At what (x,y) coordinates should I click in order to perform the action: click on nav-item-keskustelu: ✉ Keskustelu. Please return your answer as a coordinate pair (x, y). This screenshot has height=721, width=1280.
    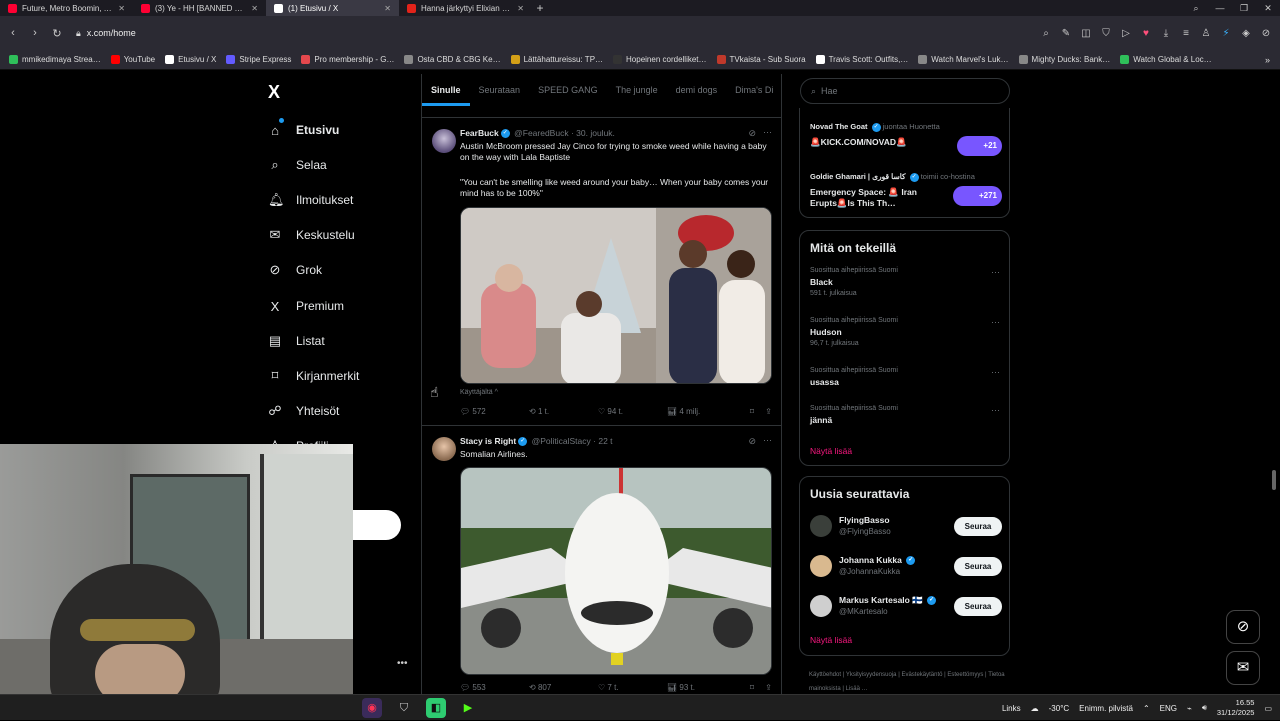
    Looking at the image, I should click on (311, 235).